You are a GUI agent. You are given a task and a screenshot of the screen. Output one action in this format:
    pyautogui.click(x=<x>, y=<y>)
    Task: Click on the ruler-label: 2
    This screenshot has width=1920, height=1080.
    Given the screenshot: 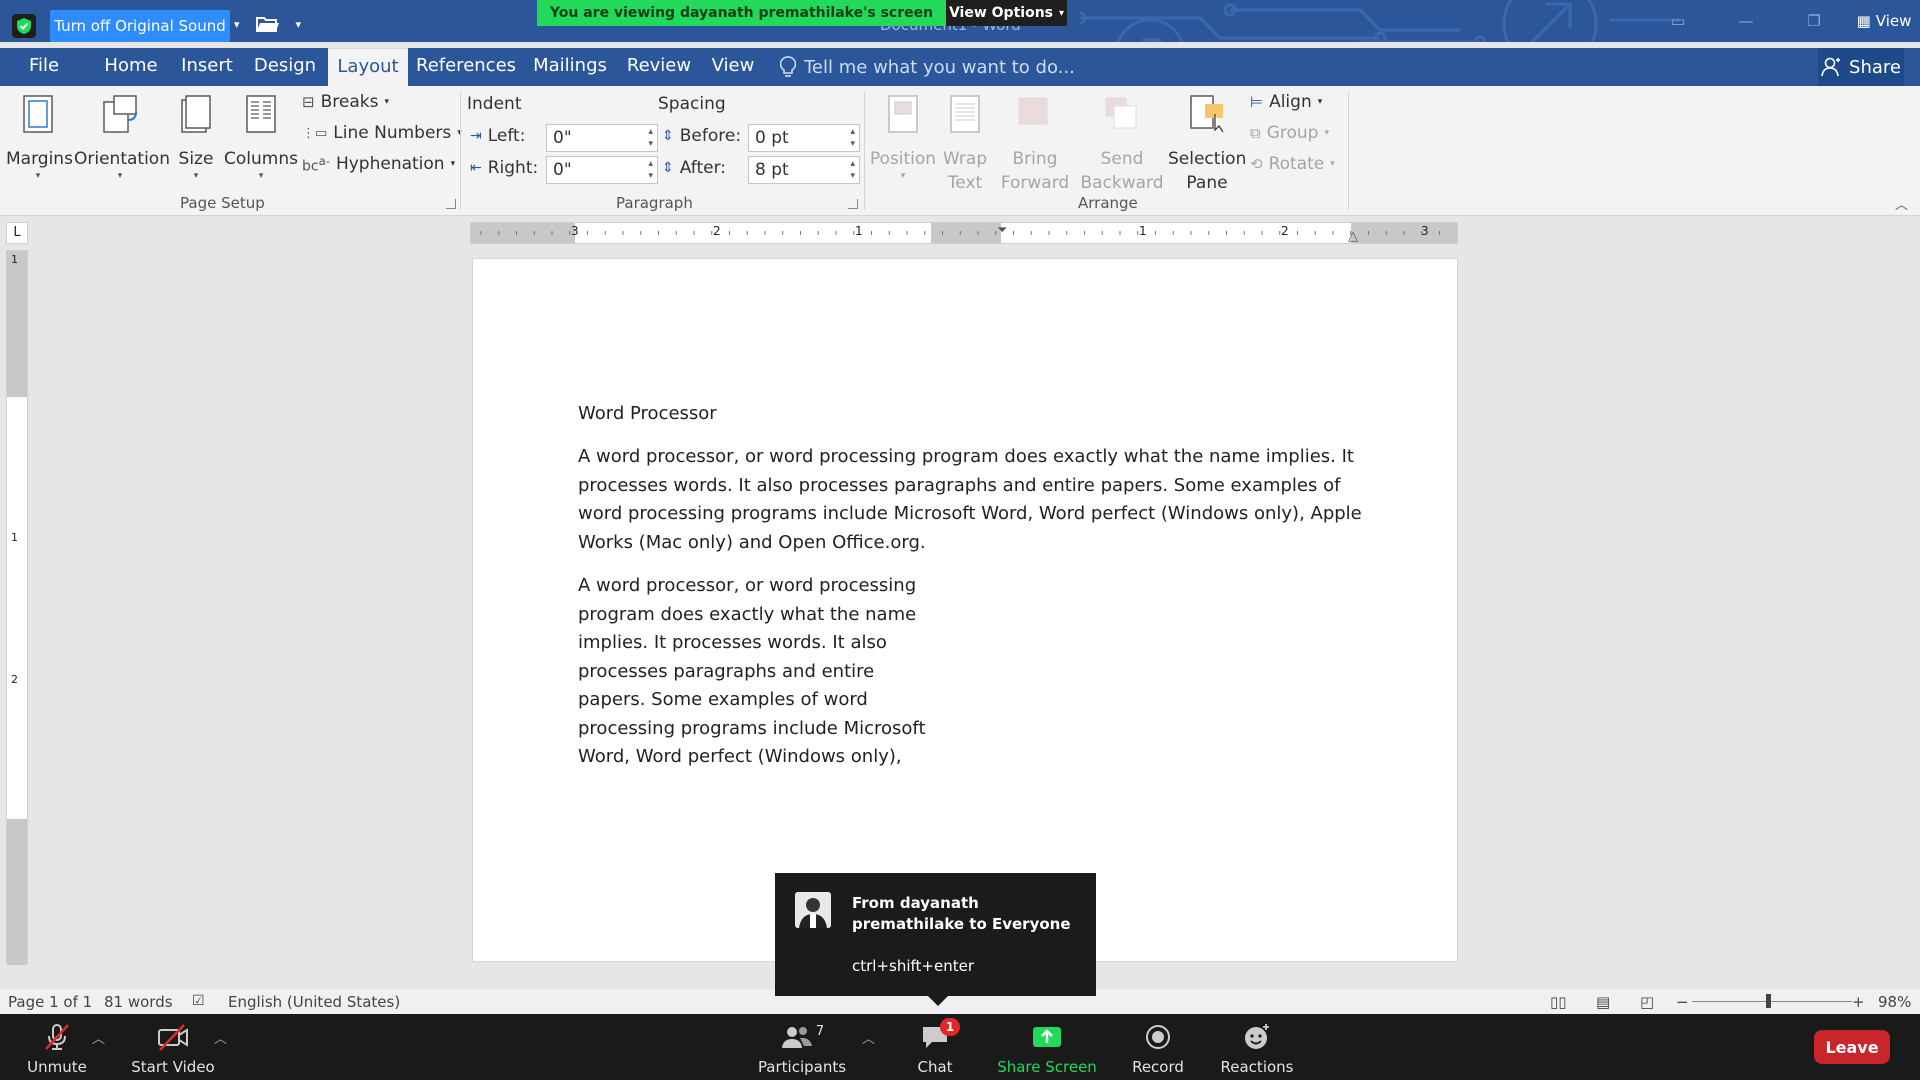 What is the action you would take?
    pyautogui.click(x=717, y=231)
    